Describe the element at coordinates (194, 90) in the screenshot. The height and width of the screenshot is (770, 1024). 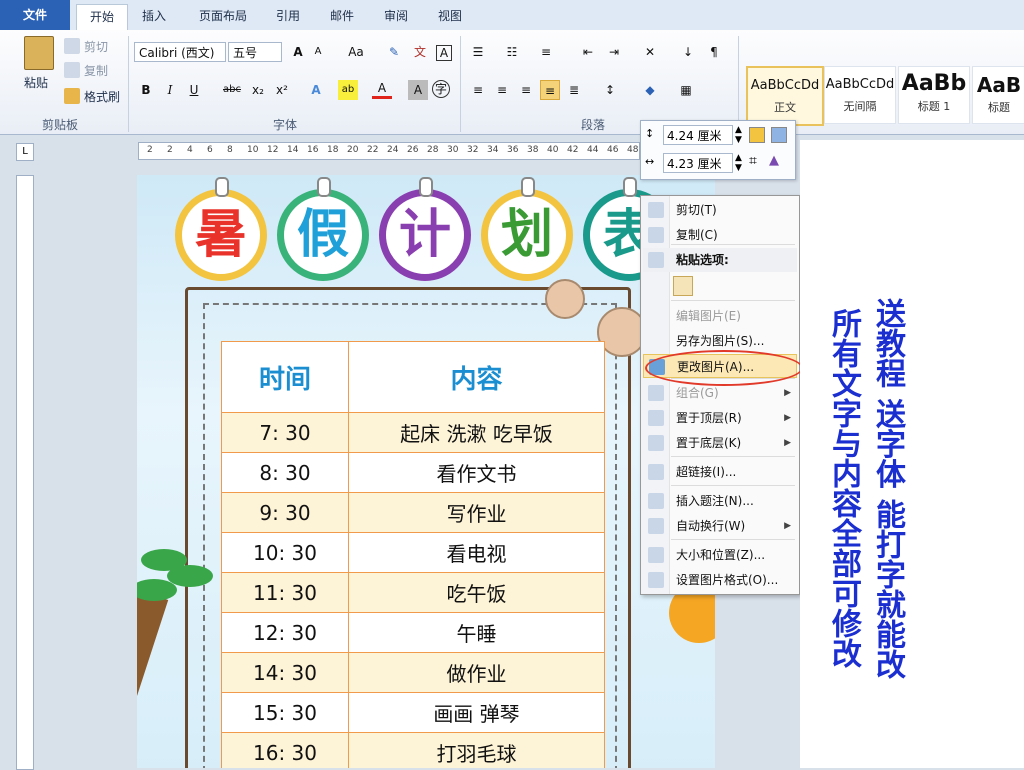
I see `underline-button: U` at that location.